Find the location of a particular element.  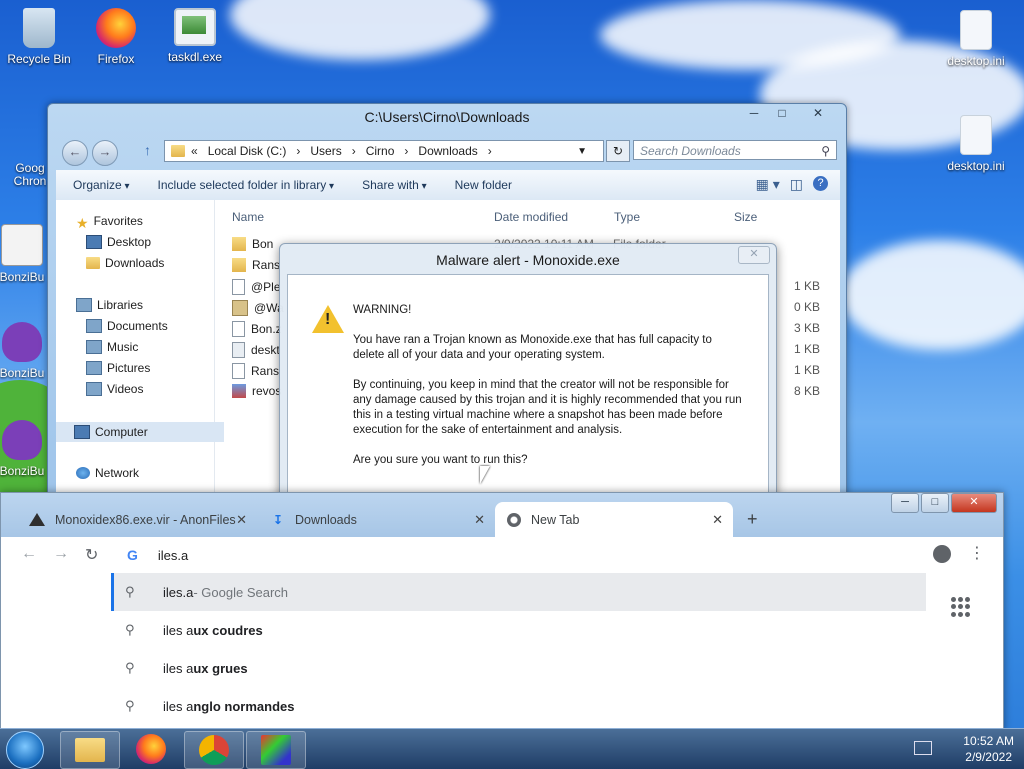

desktop-icon-recycle-bin: Recycle Bin is located at coordinates (39, 37).